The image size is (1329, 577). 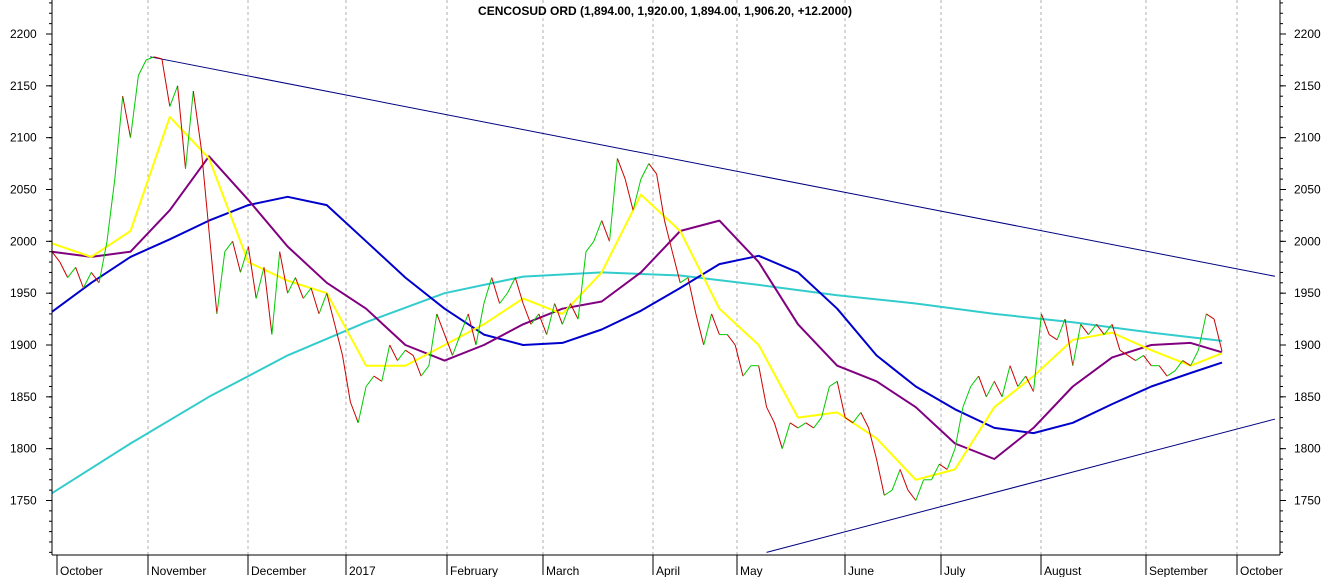 I want to click on month-label: March, so click(x=562, y=570).